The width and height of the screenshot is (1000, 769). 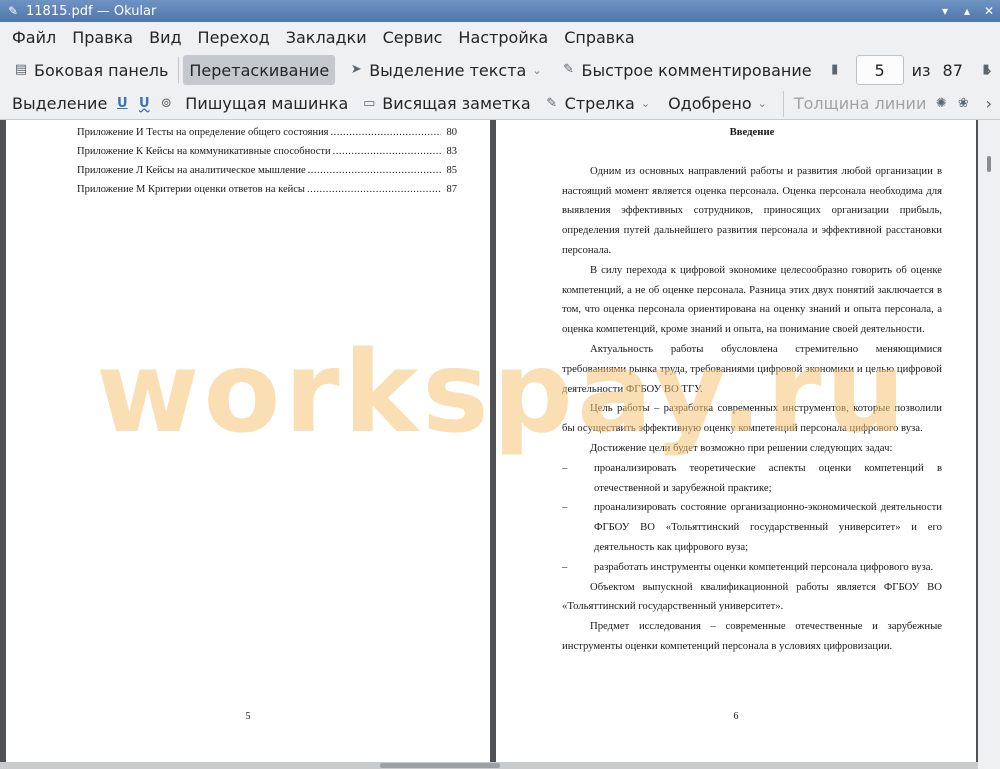 What do you see at coordinates (599, 104) in the screenshot?
I see `arrow-button: ✎ Стрелка ⌄` at bounding box center [599, 104].